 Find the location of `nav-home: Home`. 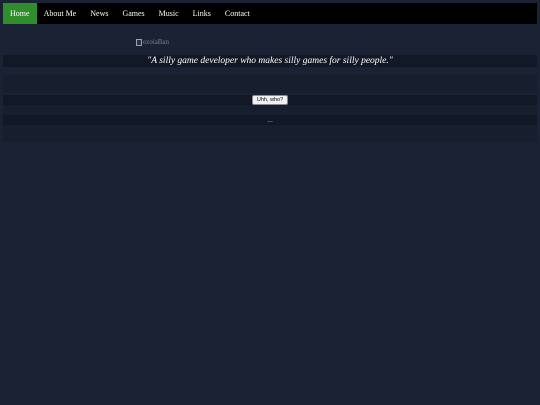

nav-home: Home is located at coordinates (20, 13).